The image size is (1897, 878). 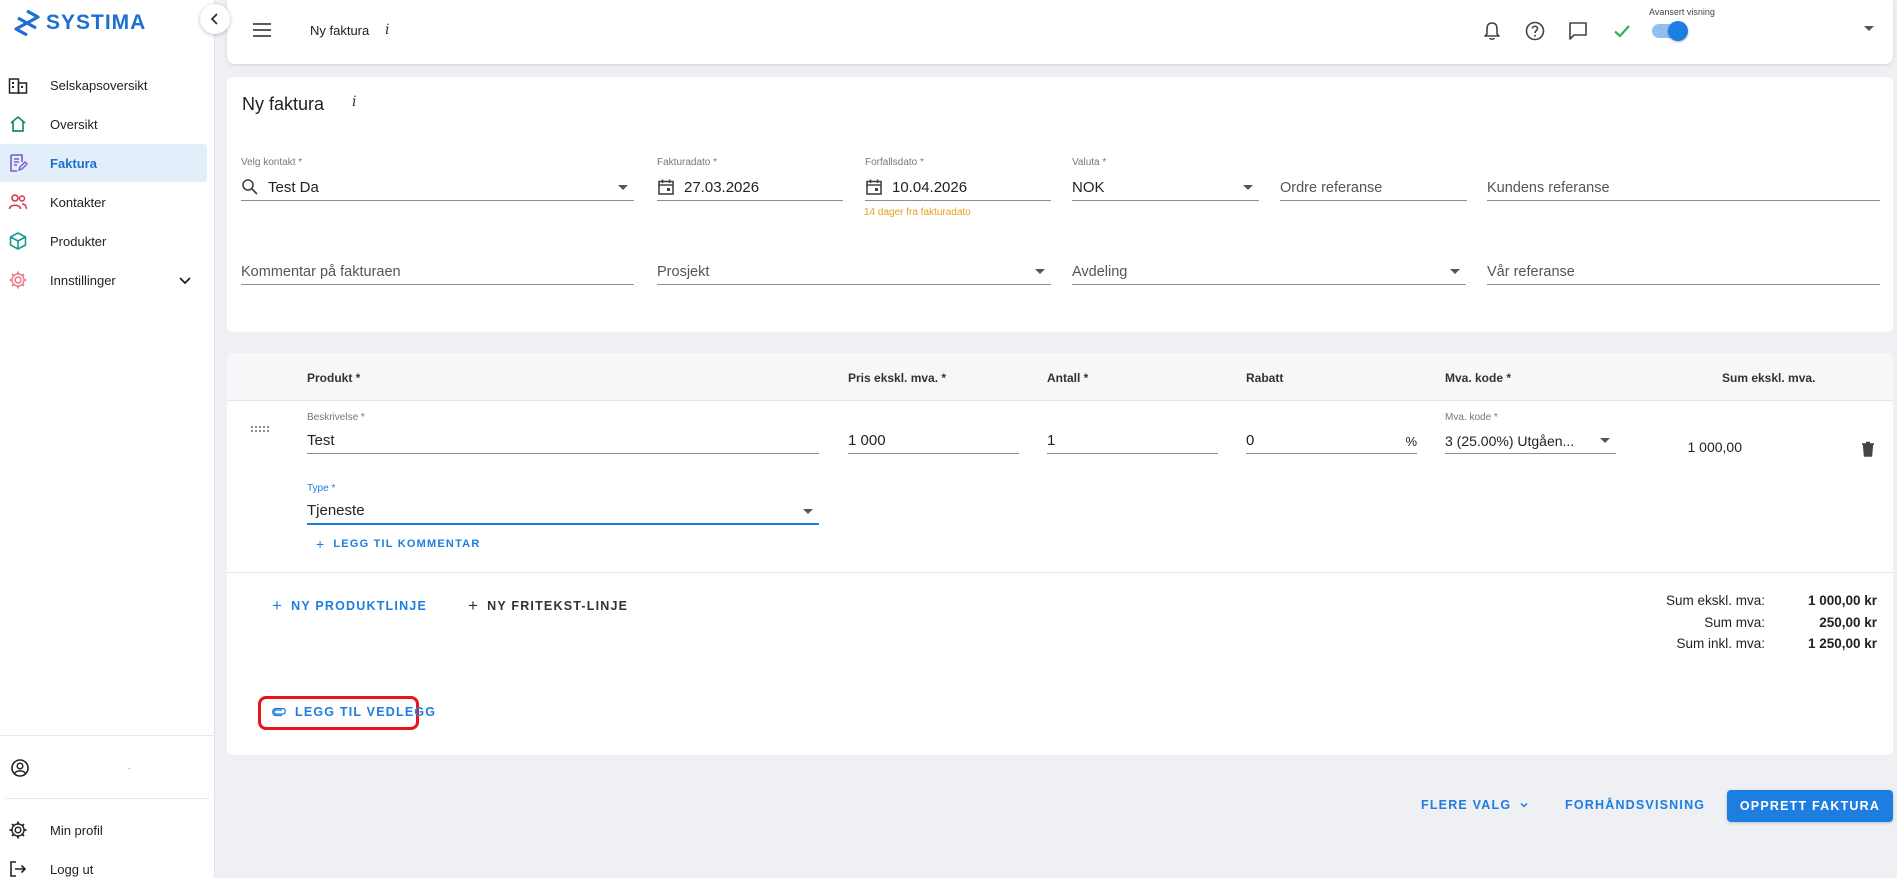 I want to click on sidebar-item-kontakter: Kontakter, so click(x=107, y=202).